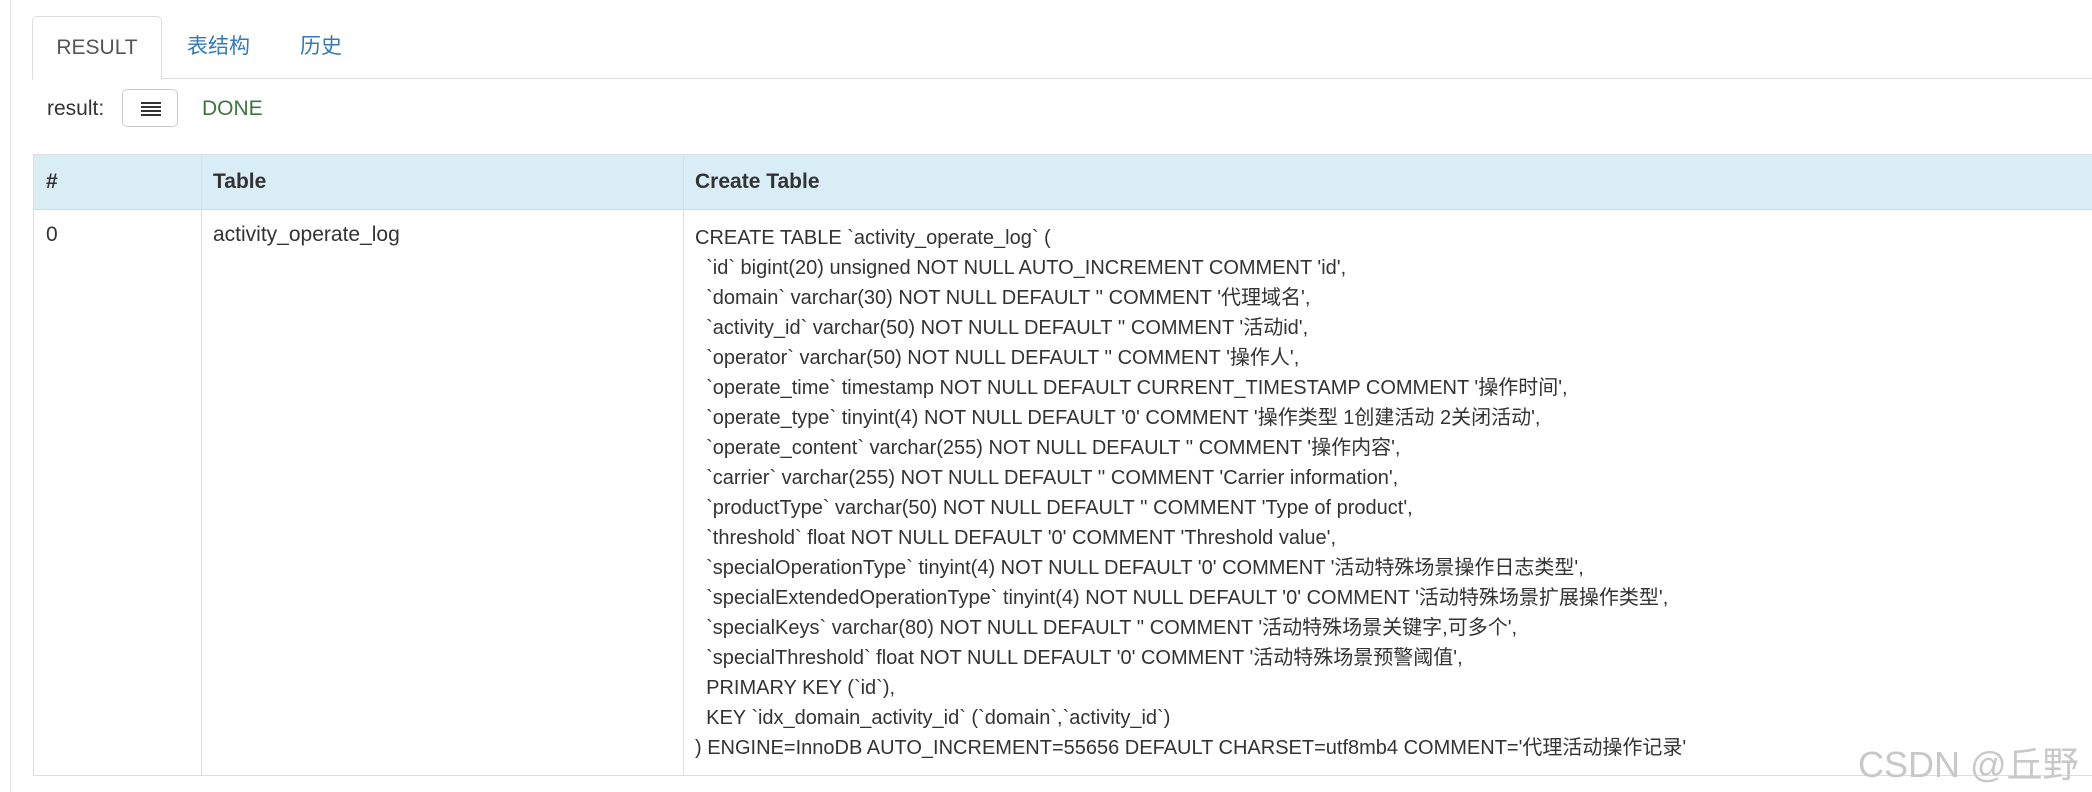 This screenshot has width=2092, height=792. Describe the element at coordinates (1062, 48) in the screenshot. I see `result-tabs: RESULT 表结构 历史` at that location.